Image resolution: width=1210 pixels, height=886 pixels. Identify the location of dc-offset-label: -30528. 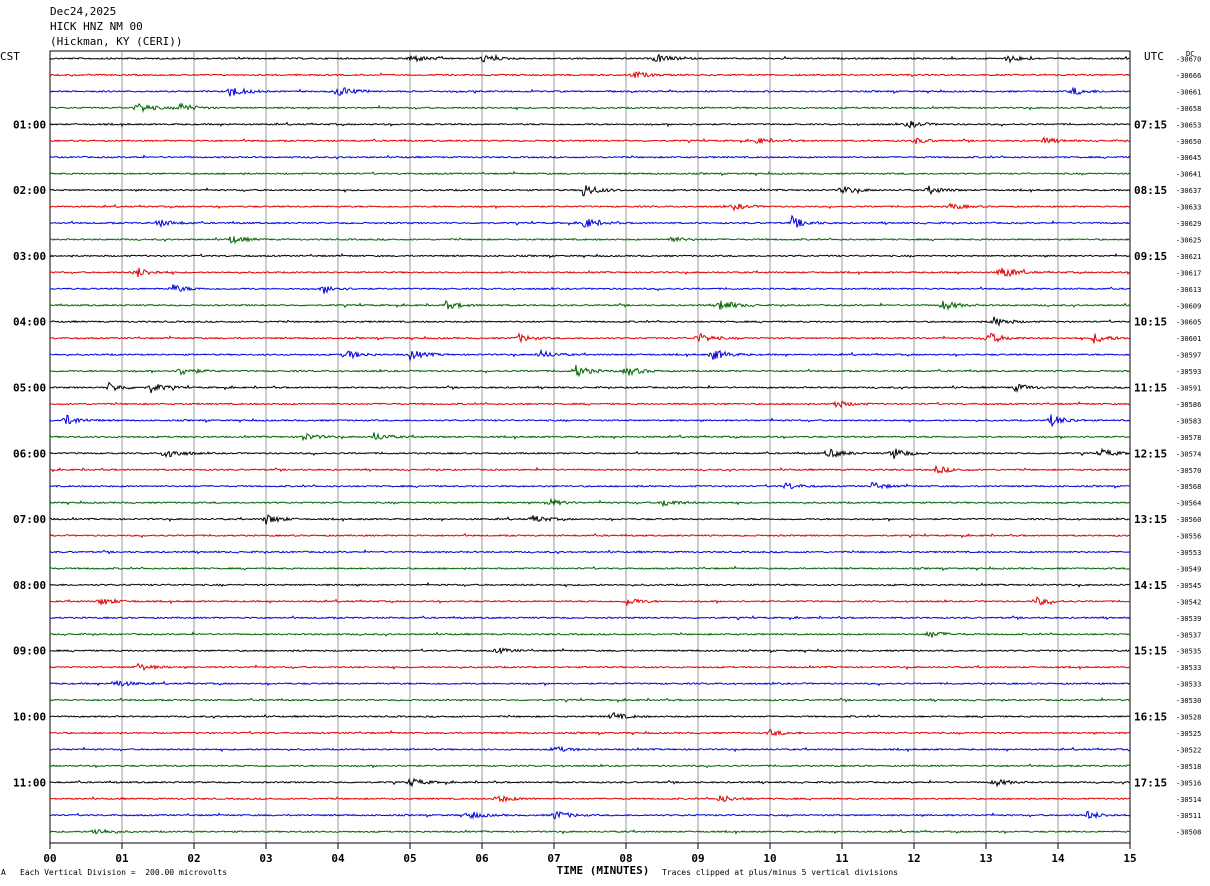
(1188, 718).